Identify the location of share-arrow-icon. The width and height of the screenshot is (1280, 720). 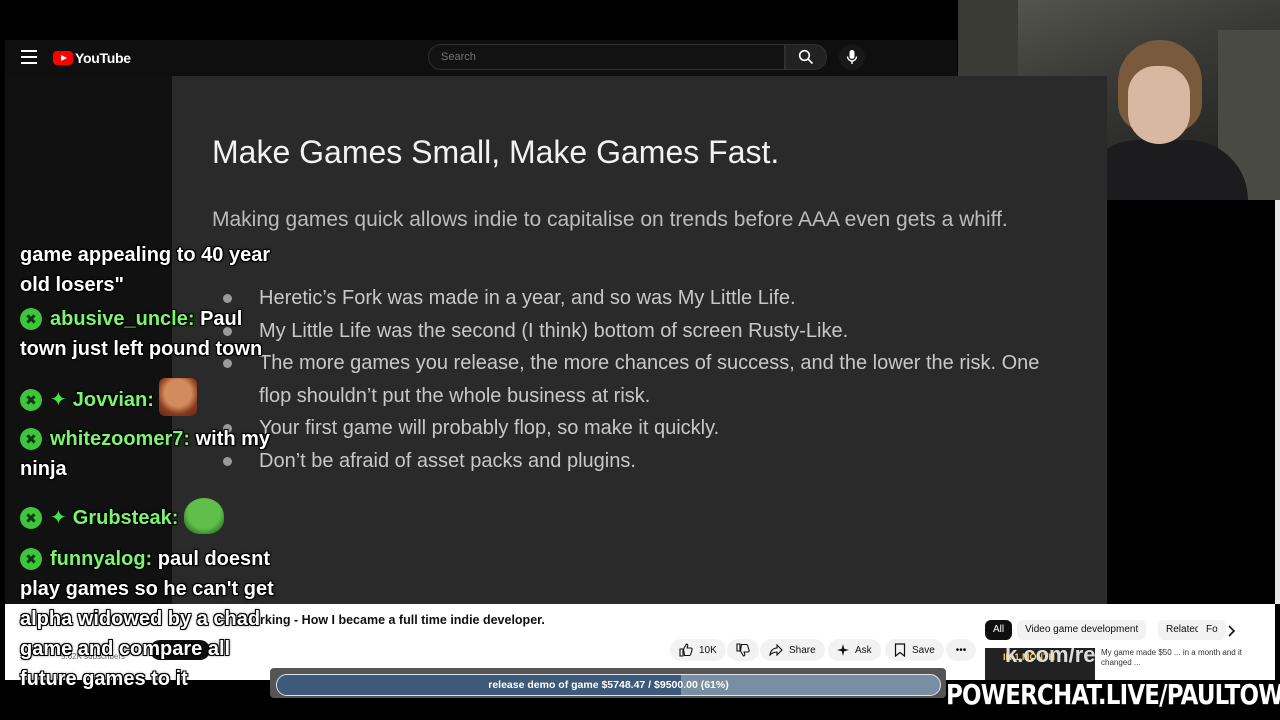
(776, 650).